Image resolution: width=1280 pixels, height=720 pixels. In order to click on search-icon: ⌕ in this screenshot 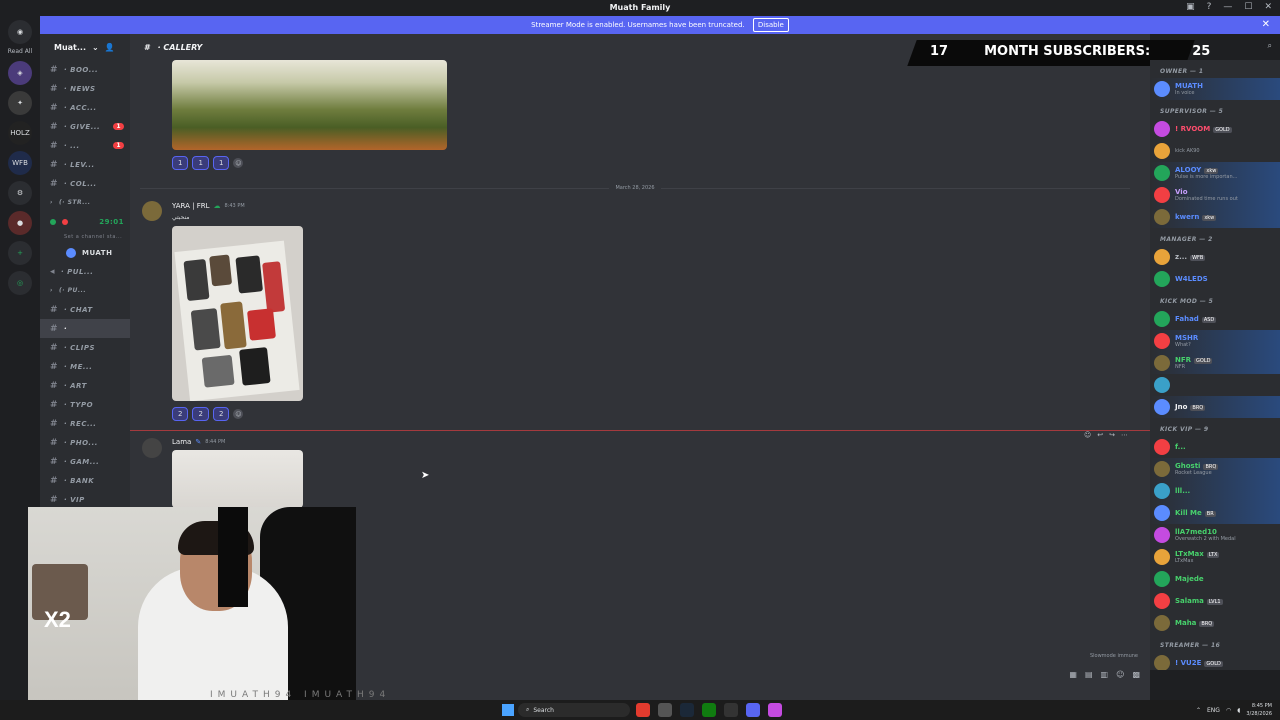, I will do `click(1270, 46)`.